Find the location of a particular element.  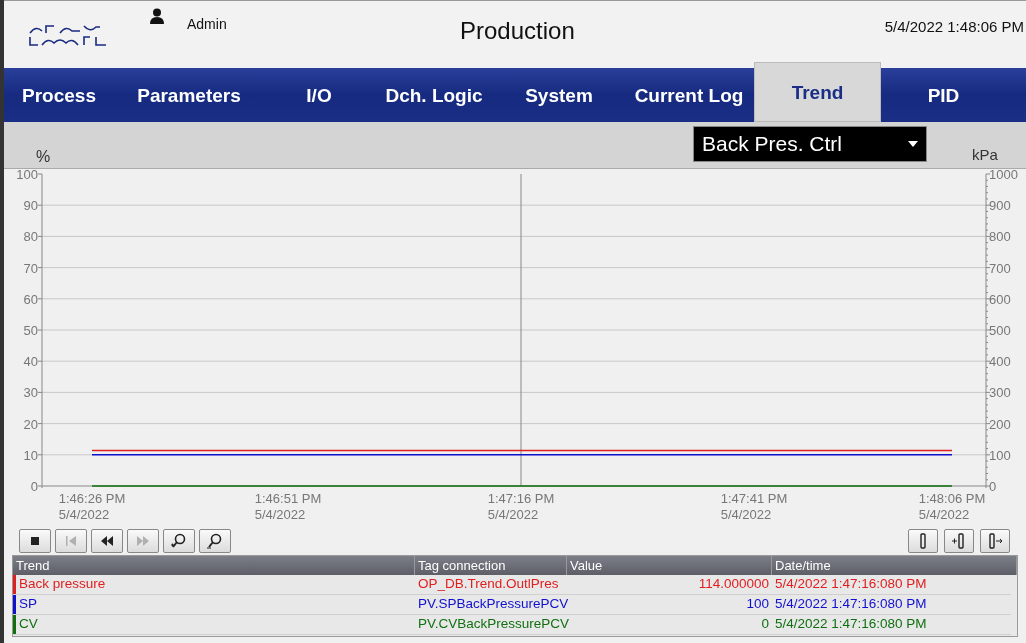

column-header: Date/time is located at coordinates (894, 565).